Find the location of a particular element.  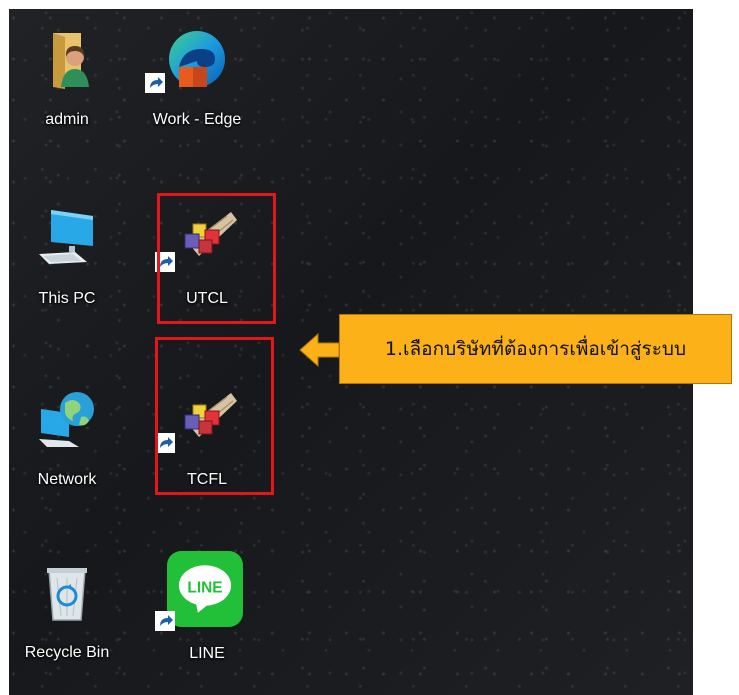

callout-arrow-icon is located at coordinates (319, 350).